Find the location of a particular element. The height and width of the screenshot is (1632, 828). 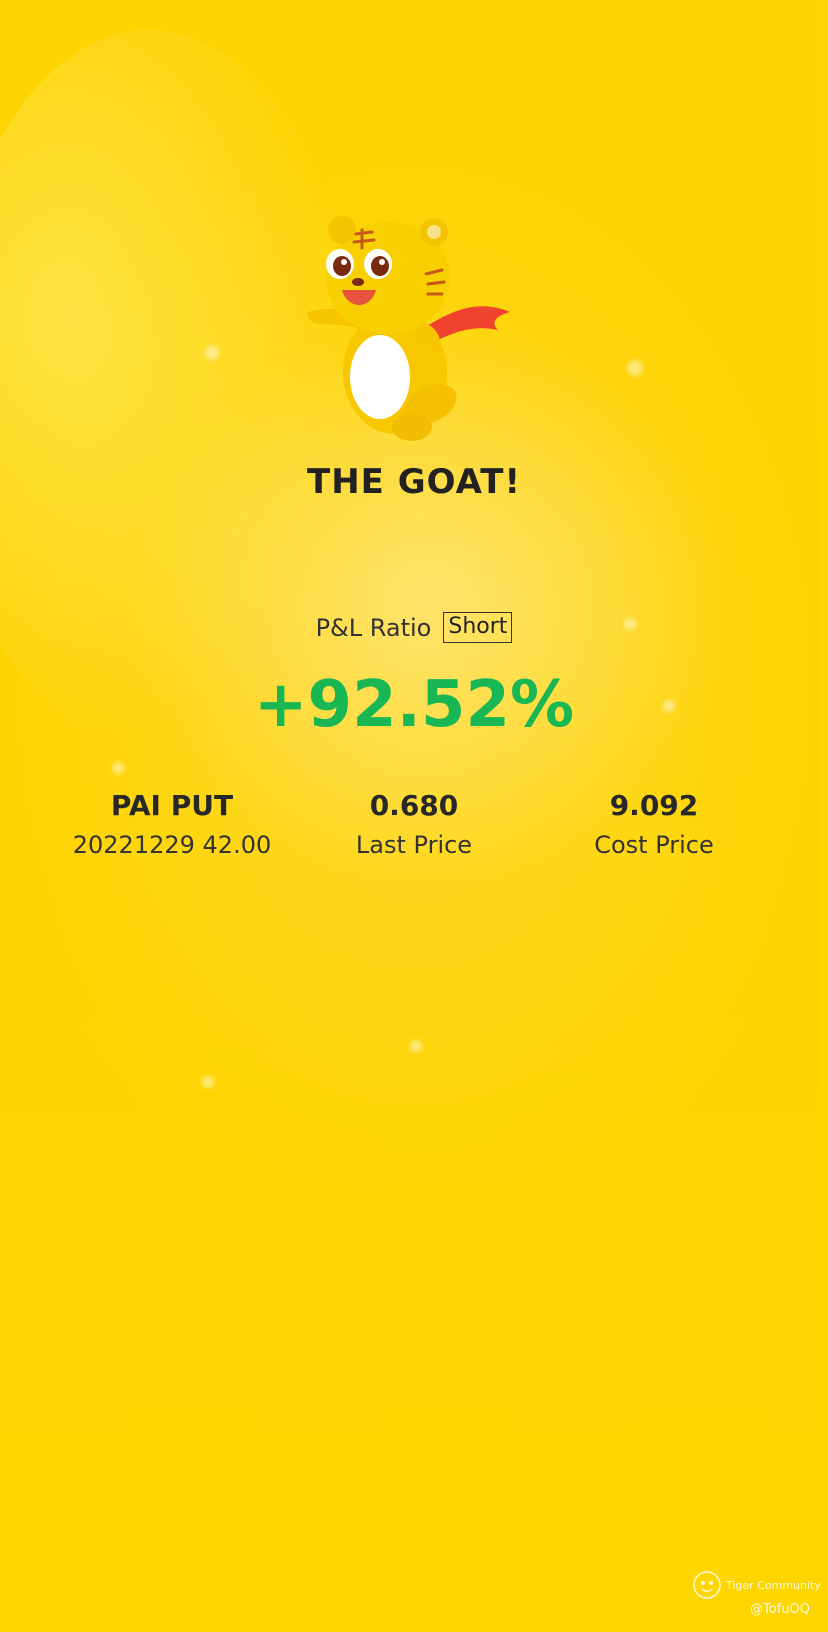

cost-price-stat: 9.092 Cost Price is located at coordinates (654, 824).